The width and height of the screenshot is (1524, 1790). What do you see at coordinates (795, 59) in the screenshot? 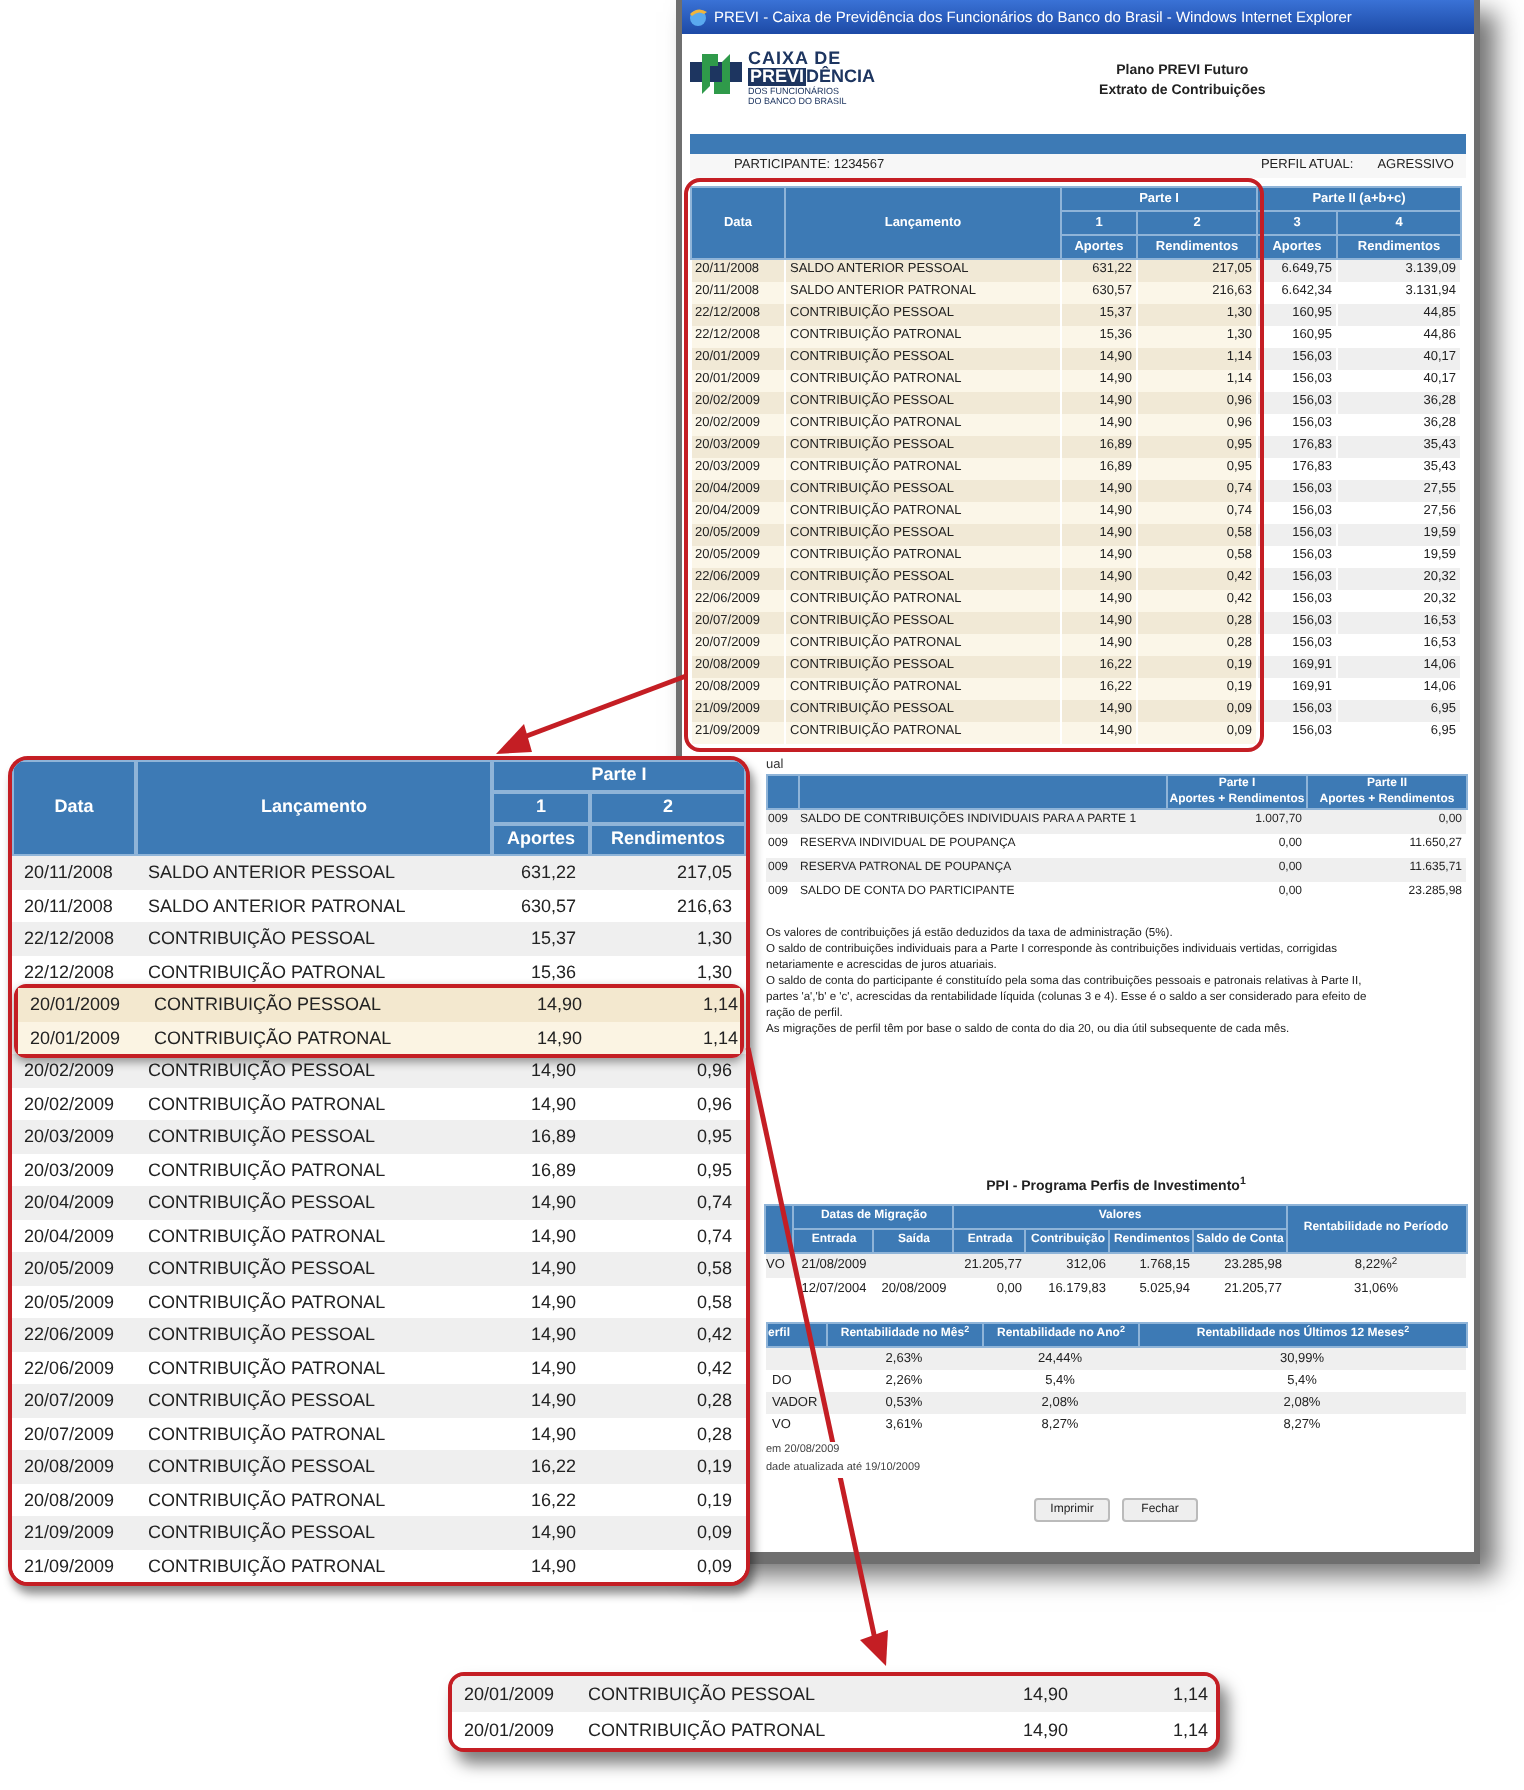
I see `logo-text: CAIXA DE` at bounding box center [795, 59].